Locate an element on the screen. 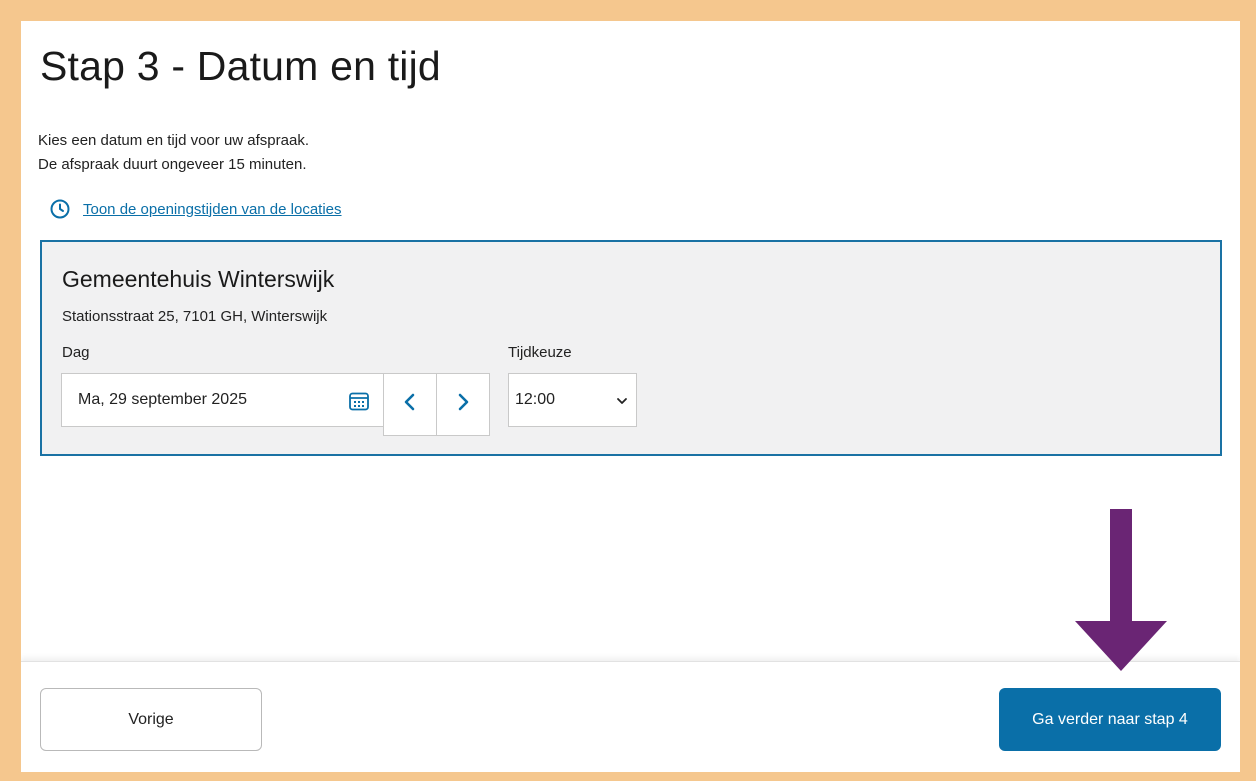  previous-step-button: Vorige is located at coordinates (151, 719).